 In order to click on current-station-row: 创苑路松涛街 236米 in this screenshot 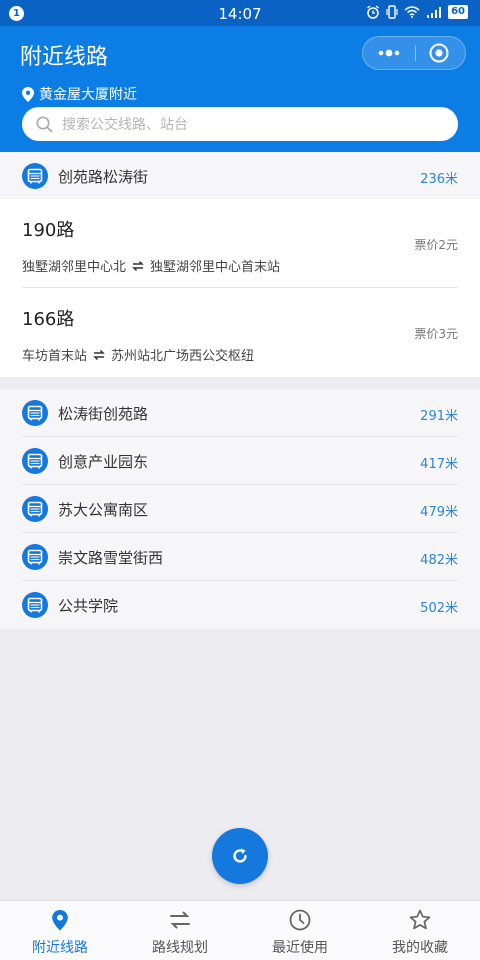, I will do `click(240, 176)`.